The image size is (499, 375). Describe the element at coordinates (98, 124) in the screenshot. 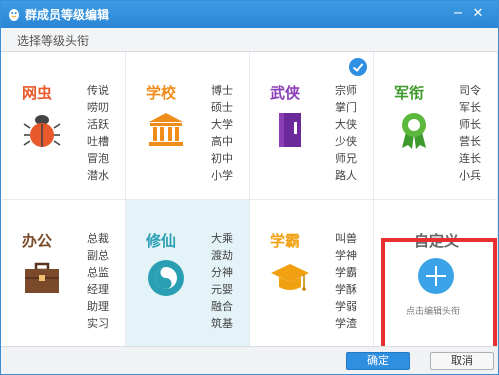

I see `rank-label: 活跃` at that location.